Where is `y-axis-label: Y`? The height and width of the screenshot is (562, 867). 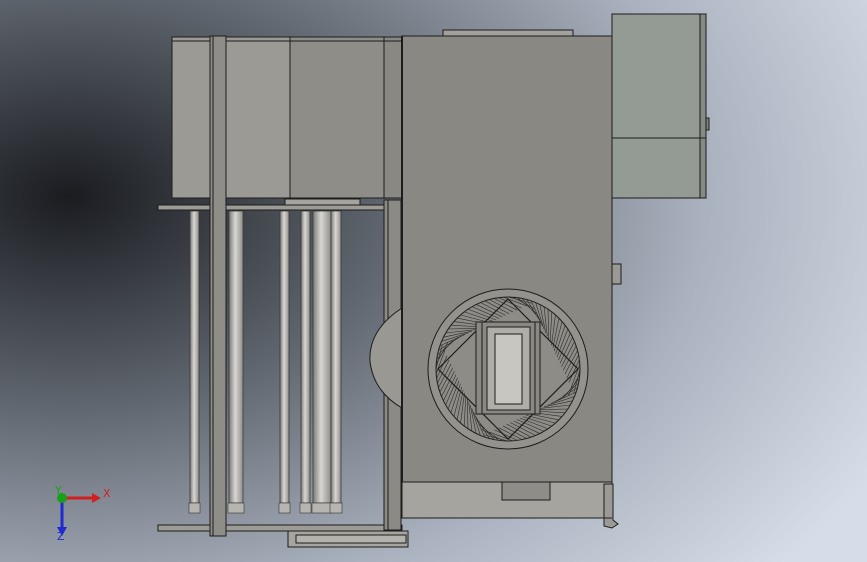
y-axis-label: Y is located at coordinates (58, 490).